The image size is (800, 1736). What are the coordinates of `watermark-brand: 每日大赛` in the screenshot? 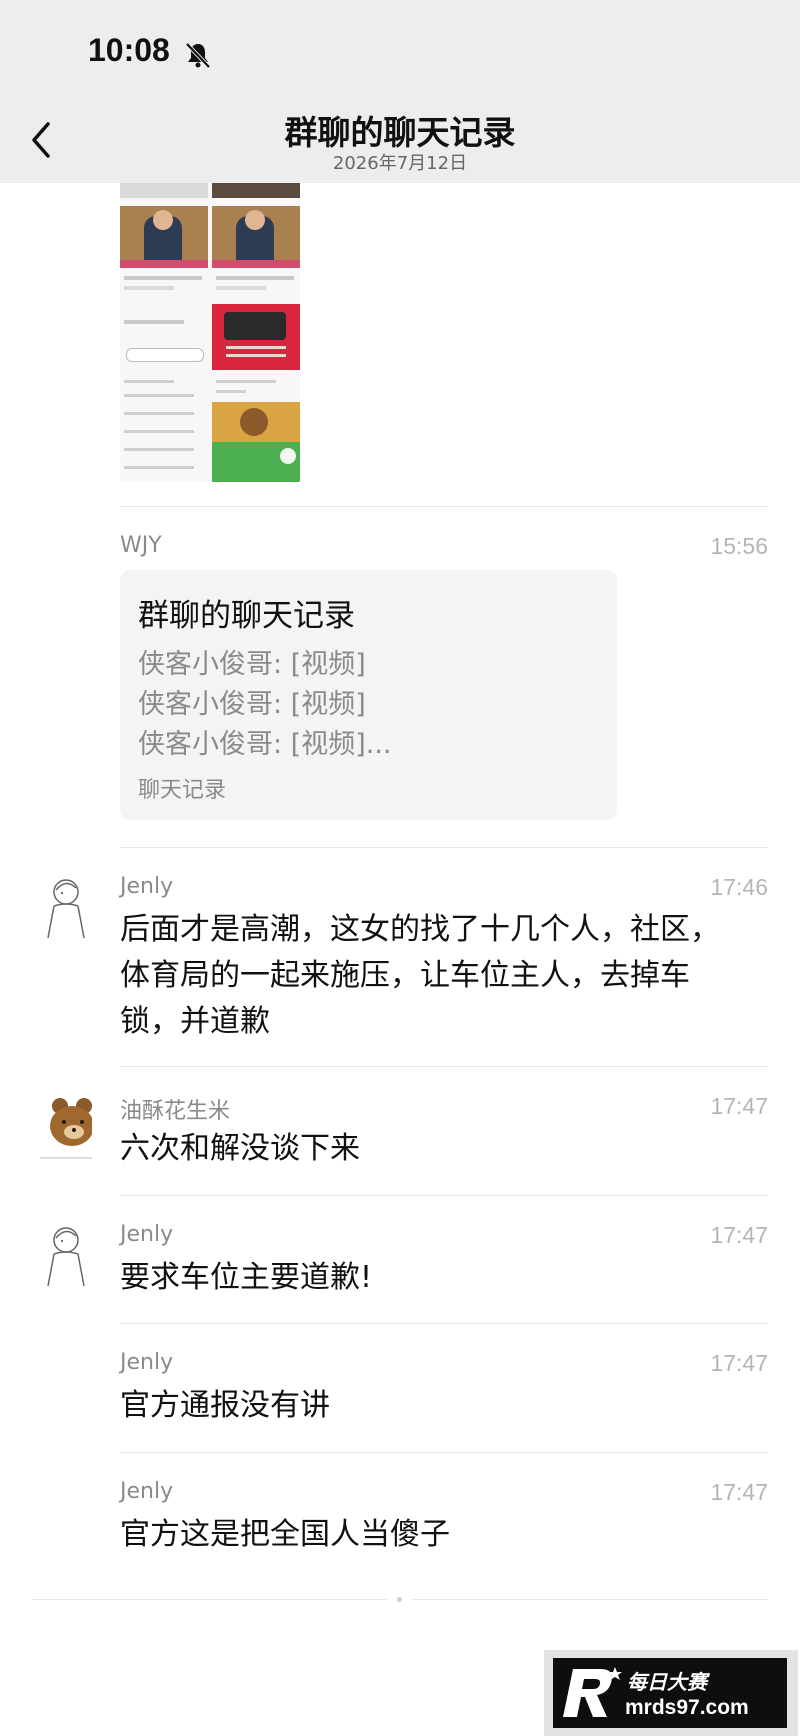 It's located at (667, 1682).